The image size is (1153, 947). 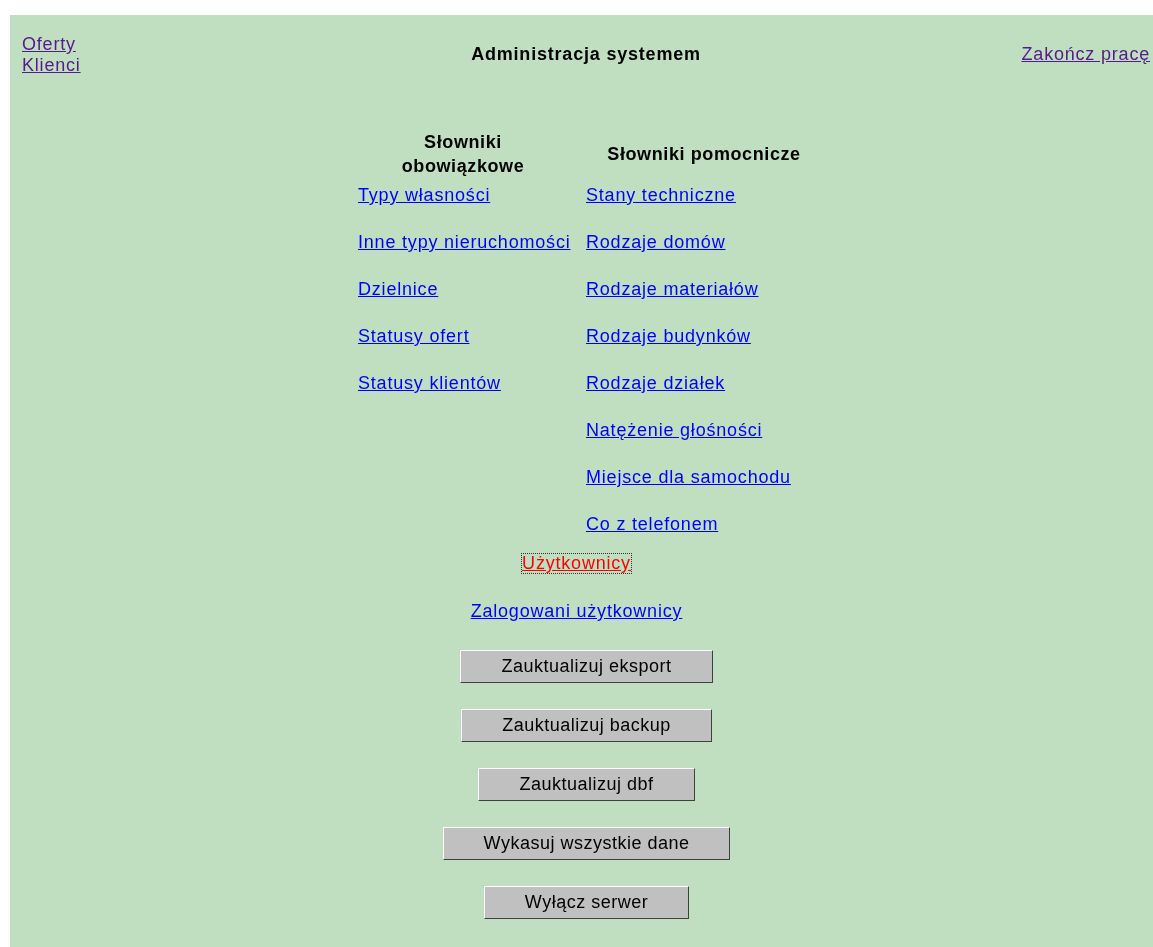 I want to click on dictionary-link: Inne typy nieruchomości, so click(x=464, y=242).